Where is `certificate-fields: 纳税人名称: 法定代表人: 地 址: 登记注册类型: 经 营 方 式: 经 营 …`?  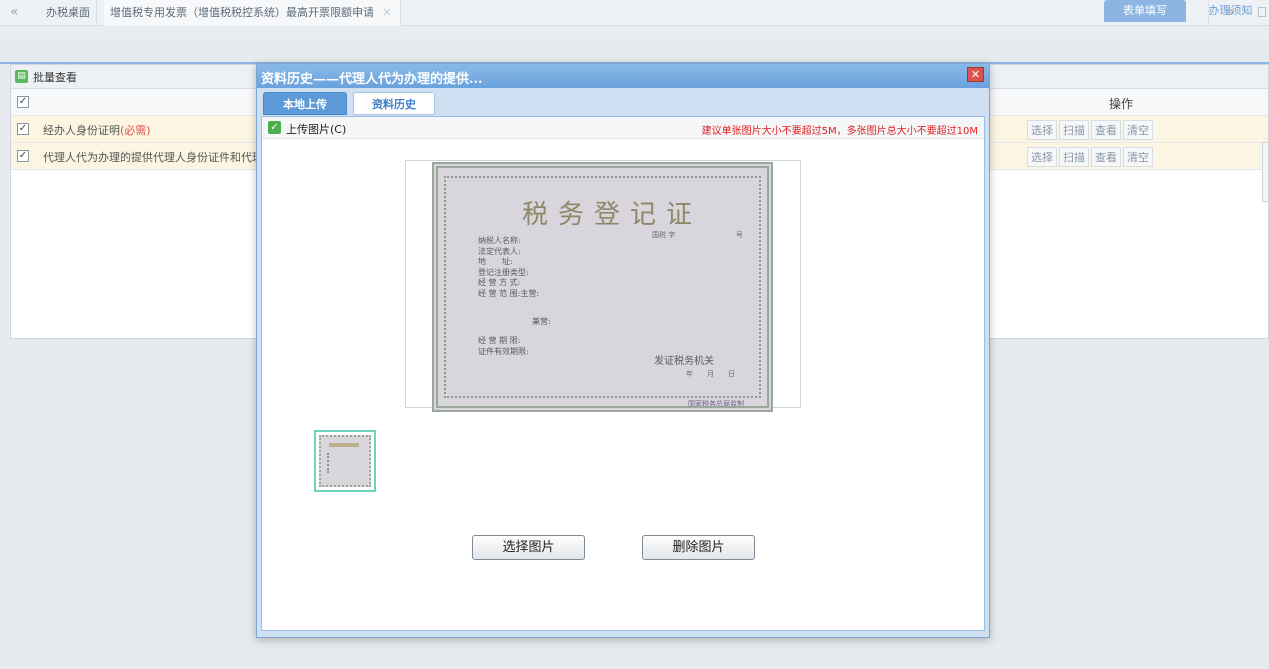
certificate-fields: 纳税人名称: 法定代表人: 地 址: 登记注册类型: 经 营 方 式: 经 营 … is located at coordinates (509, 267).